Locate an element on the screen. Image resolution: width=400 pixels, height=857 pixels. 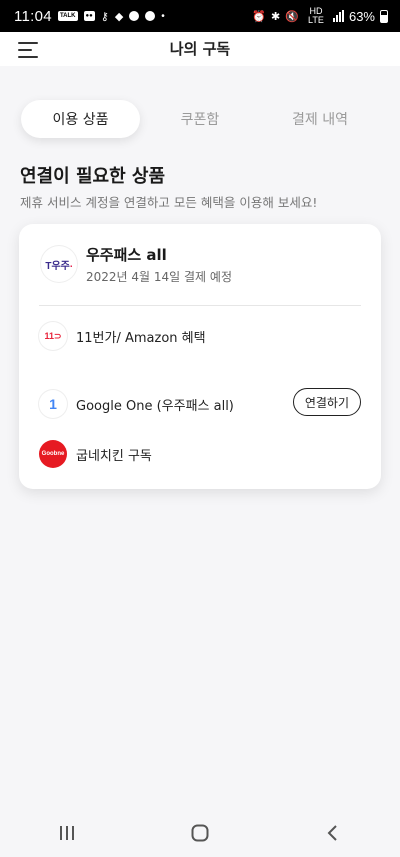
system-nav-bar is located at coordinates (200, 833).